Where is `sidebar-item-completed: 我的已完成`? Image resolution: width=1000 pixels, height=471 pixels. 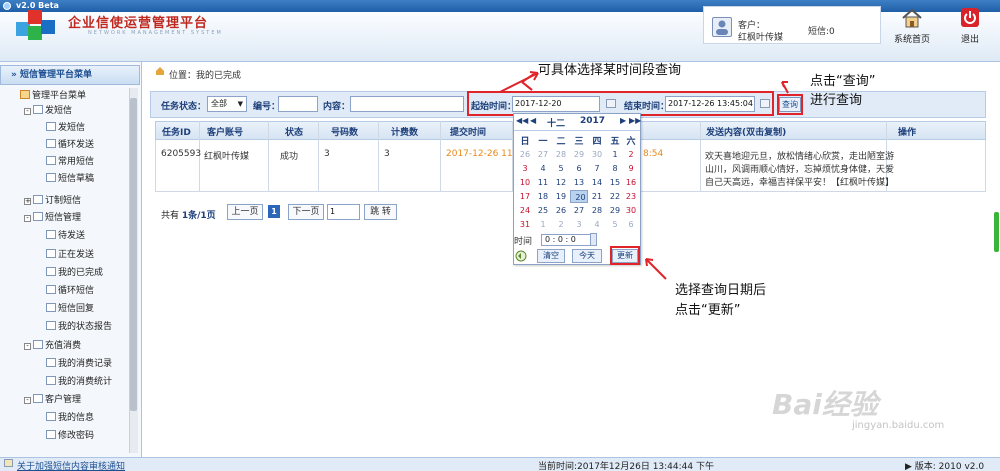 sidebar-item-completed: 我的已完成 is located at coordinates (74, 273).